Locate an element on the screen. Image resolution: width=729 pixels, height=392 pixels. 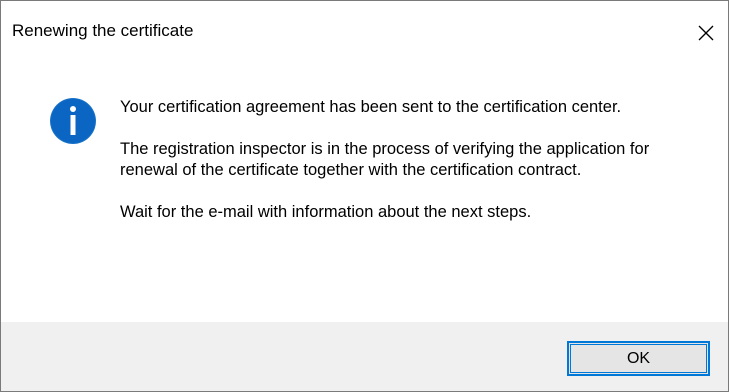
info-icon is located at coordinates (73, 121).